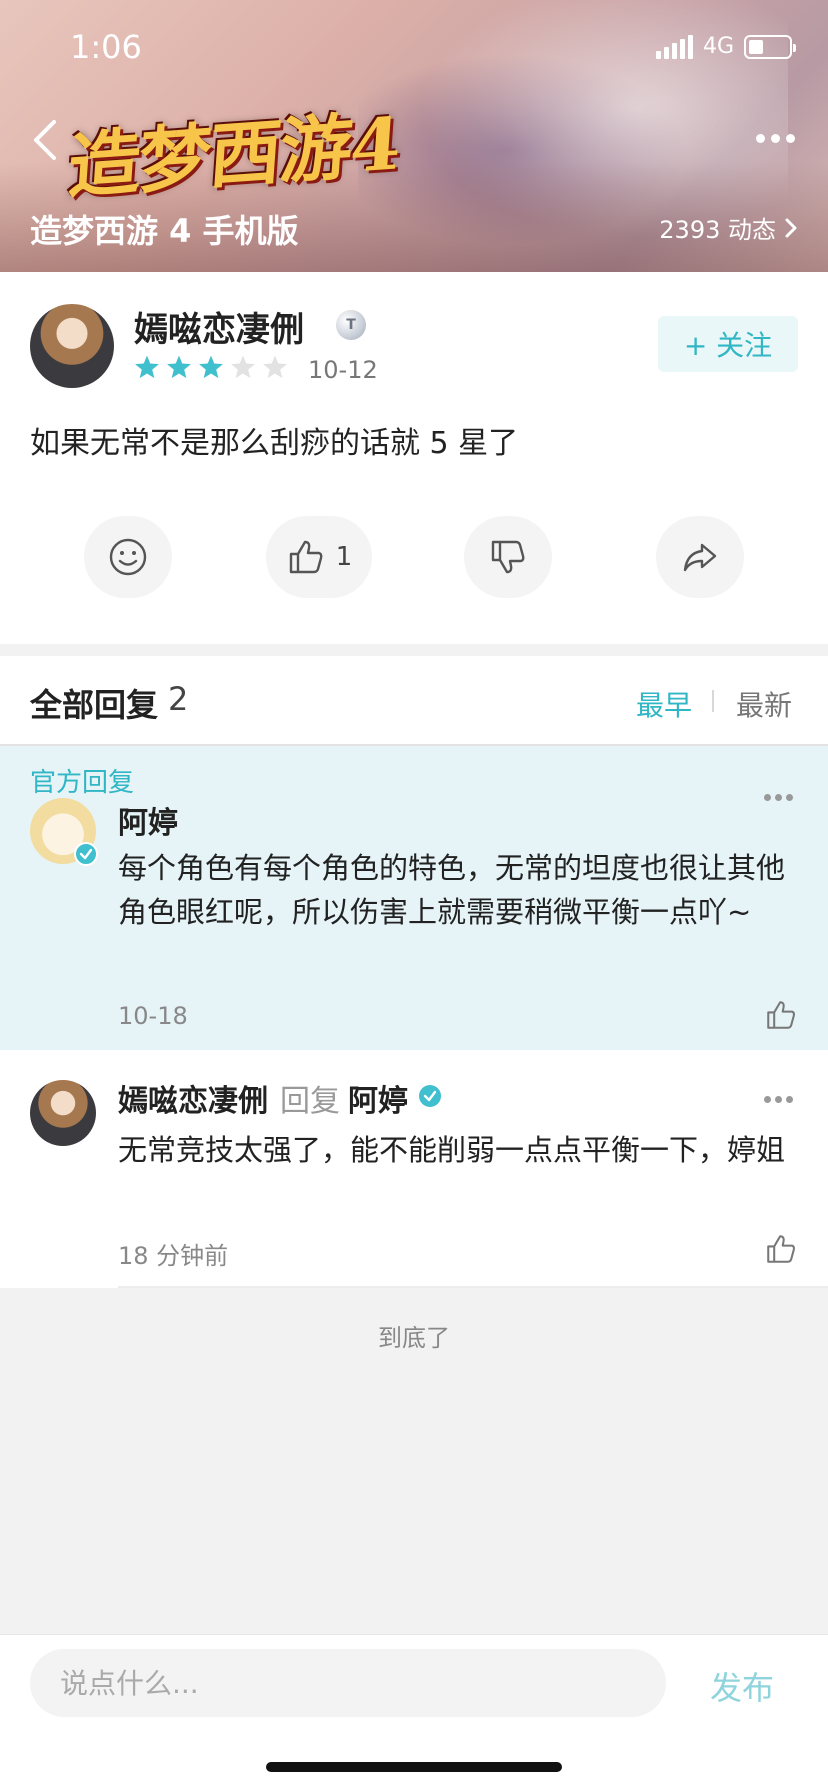 The image size is (828, 1792). Describe the element at coordinates (193, 1098) in the screenshot. I see `reply-author: 嫣嗞恋凄侀` at that location.